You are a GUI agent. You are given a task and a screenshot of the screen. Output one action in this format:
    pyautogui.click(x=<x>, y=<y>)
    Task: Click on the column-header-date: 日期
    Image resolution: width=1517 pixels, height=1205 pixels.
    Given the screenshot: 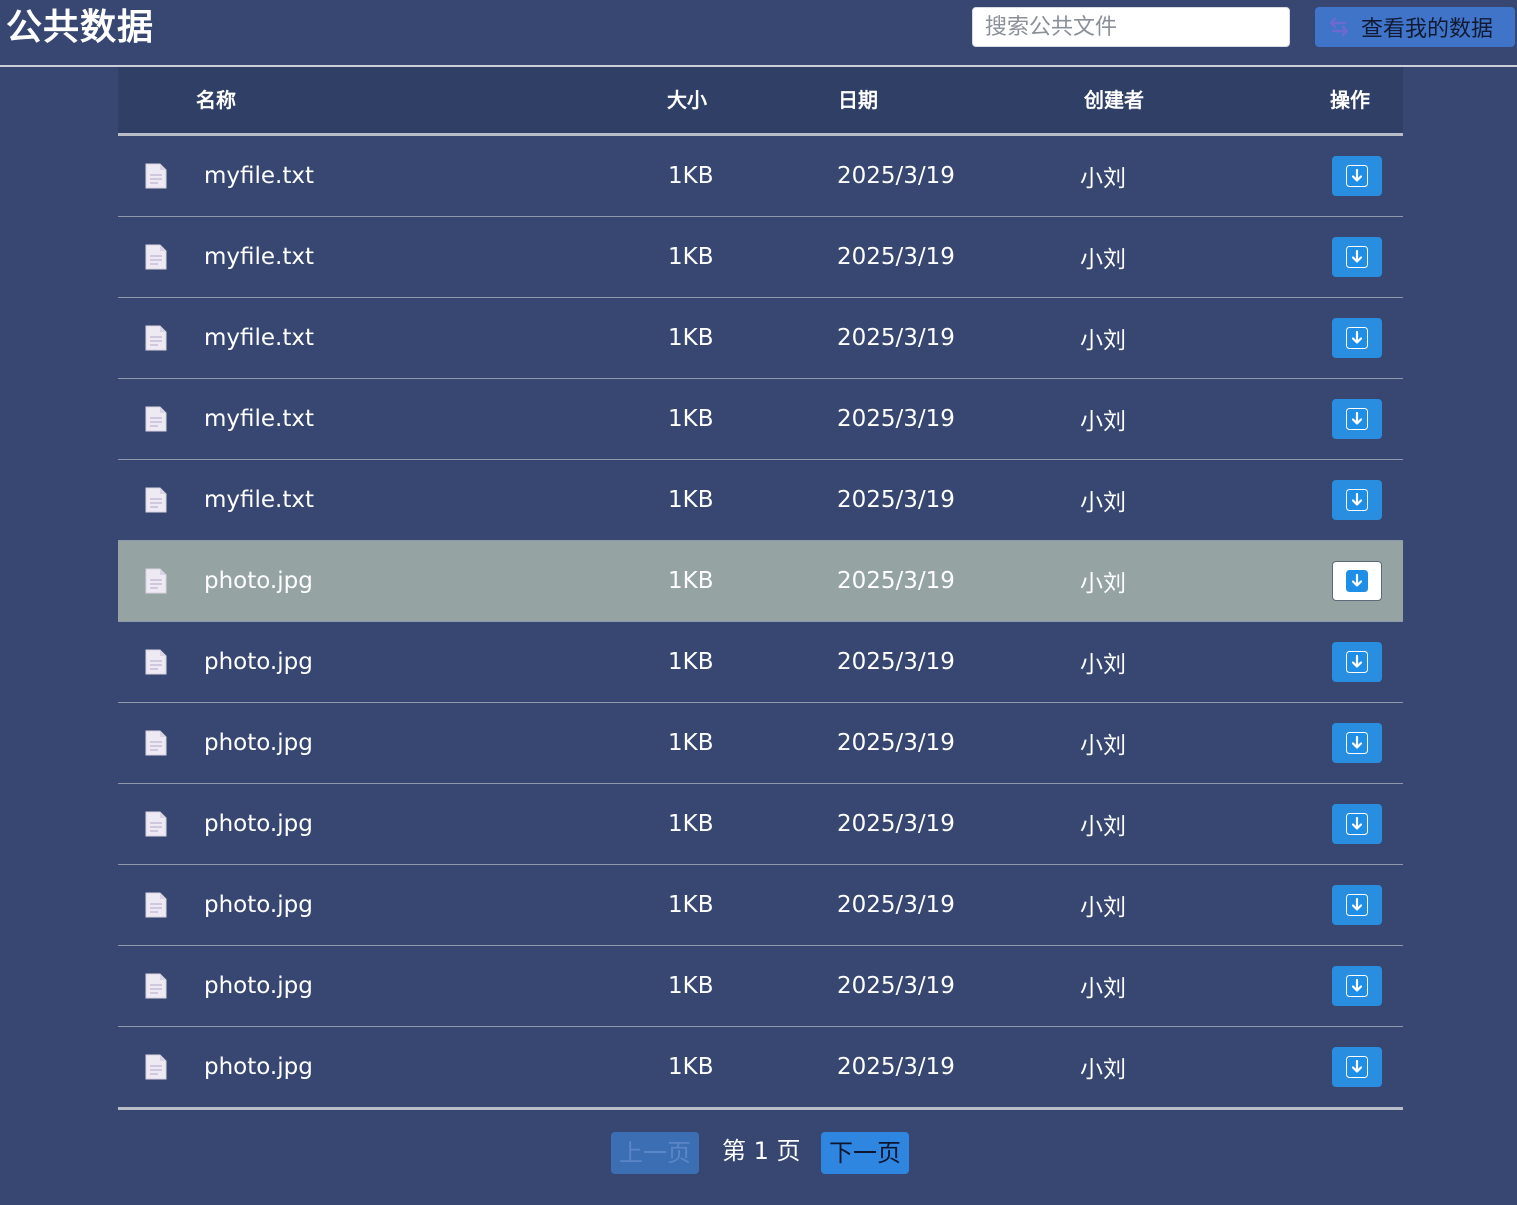 What is the action you would take?
    pyautogui.click(x=858, y=100)
    